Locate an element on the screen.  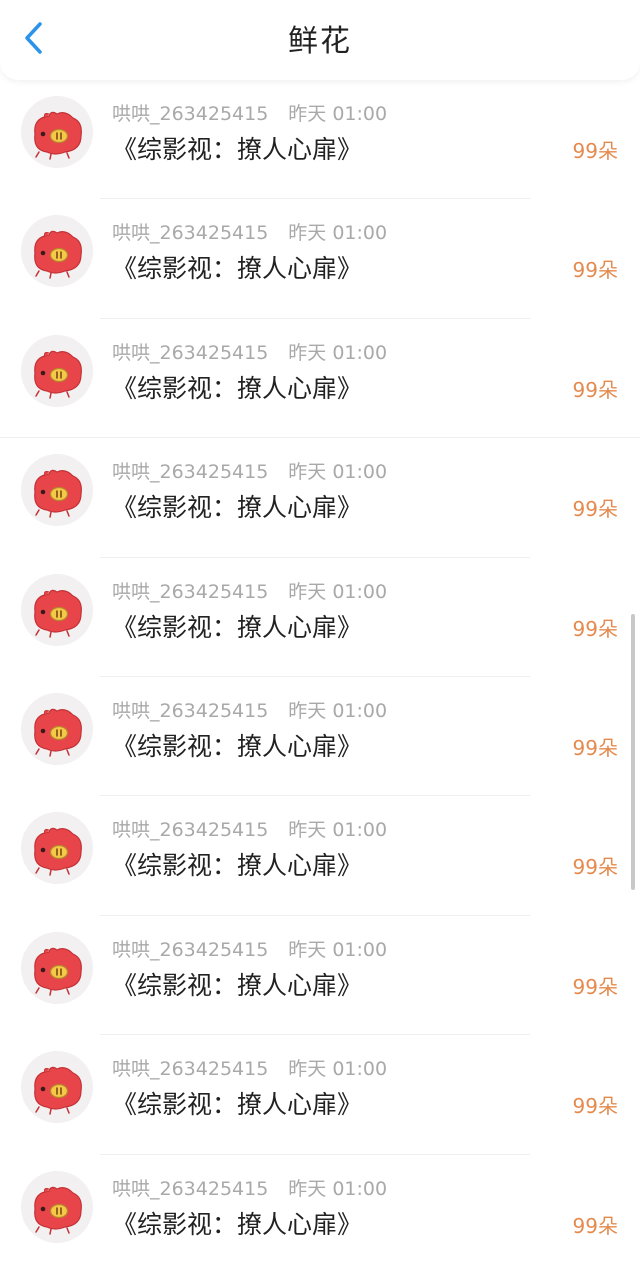
page-title: 鲜花 is located at coordinates (320, 41).